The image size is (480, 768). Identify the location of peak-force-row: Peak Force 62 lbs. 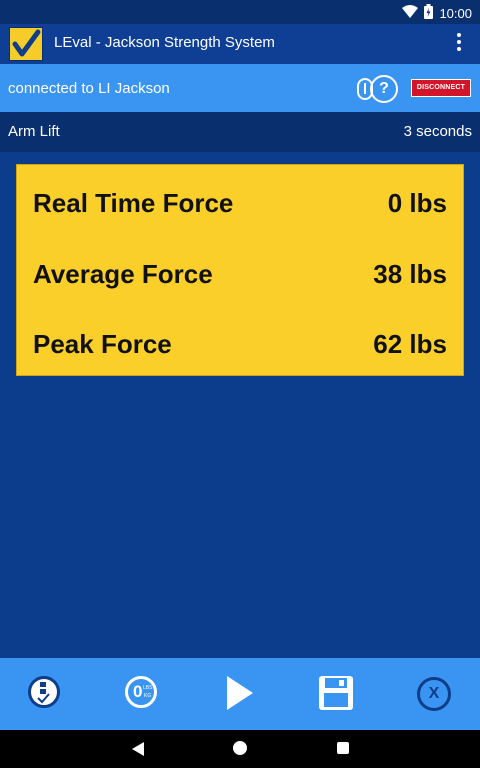
(240, 343).